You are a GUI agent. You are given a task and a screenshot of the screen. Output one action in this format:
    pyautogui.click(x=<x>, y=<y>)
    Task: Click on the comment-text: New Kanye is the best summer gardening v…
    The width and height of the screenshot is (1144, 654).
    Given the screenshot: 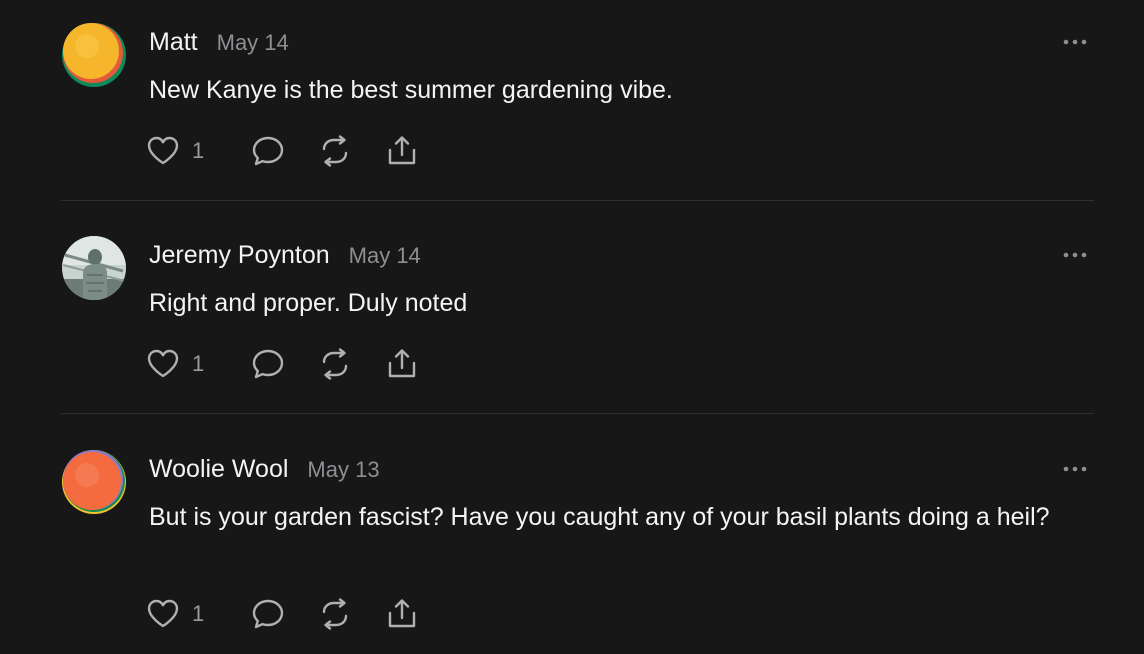 What is the action you would take?
    pyautogui.click(x=411, y=90)
    